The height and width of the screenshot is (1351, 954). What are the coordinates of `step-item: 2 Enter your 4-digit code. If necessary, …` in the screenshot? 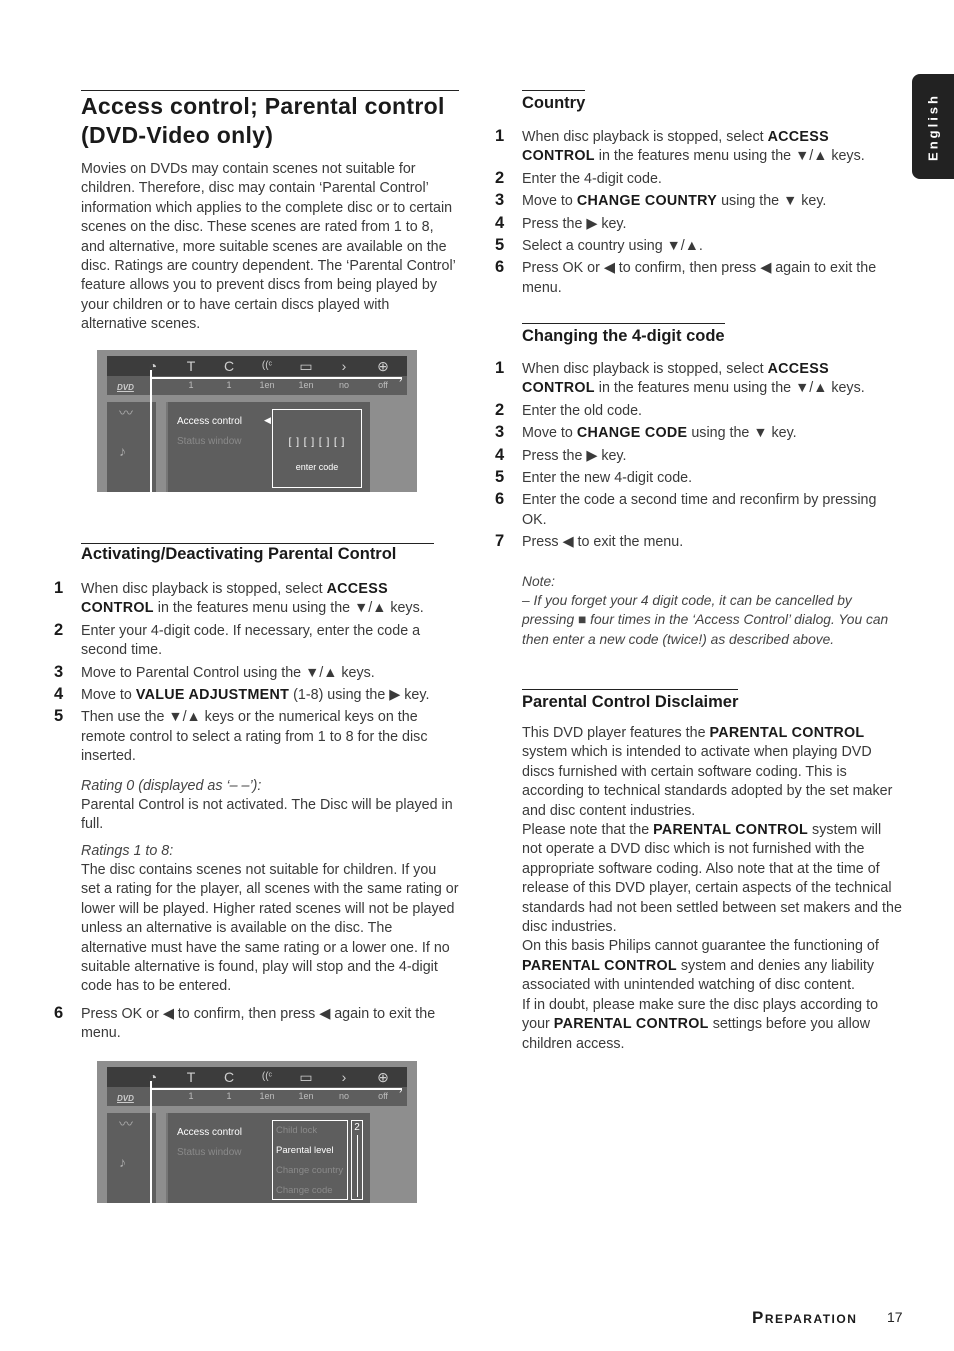 It's located at (237, 639).